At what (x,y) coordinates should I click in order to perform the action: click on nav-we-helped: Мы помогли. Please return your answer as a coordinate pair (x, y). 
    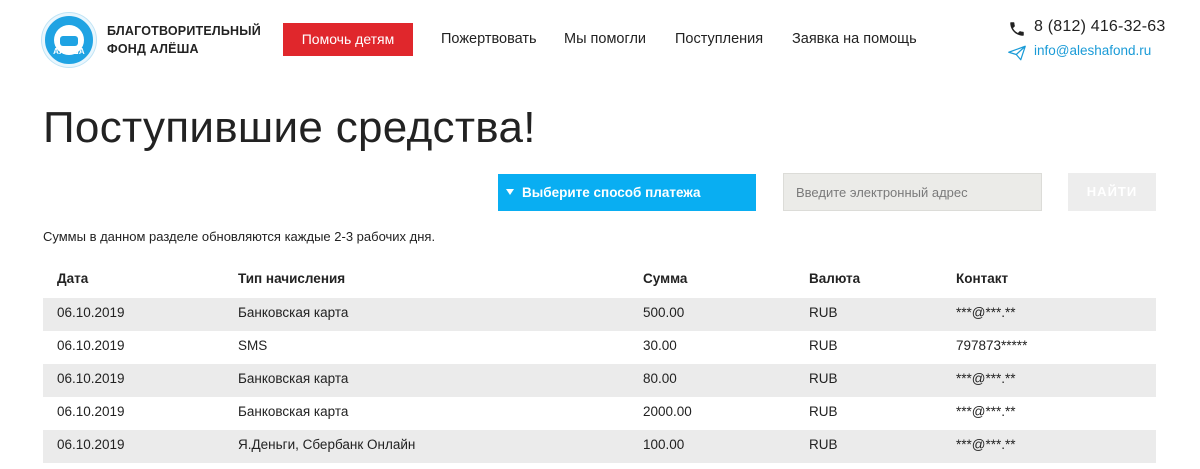
    Looking at the image, I should click on (605, 39).